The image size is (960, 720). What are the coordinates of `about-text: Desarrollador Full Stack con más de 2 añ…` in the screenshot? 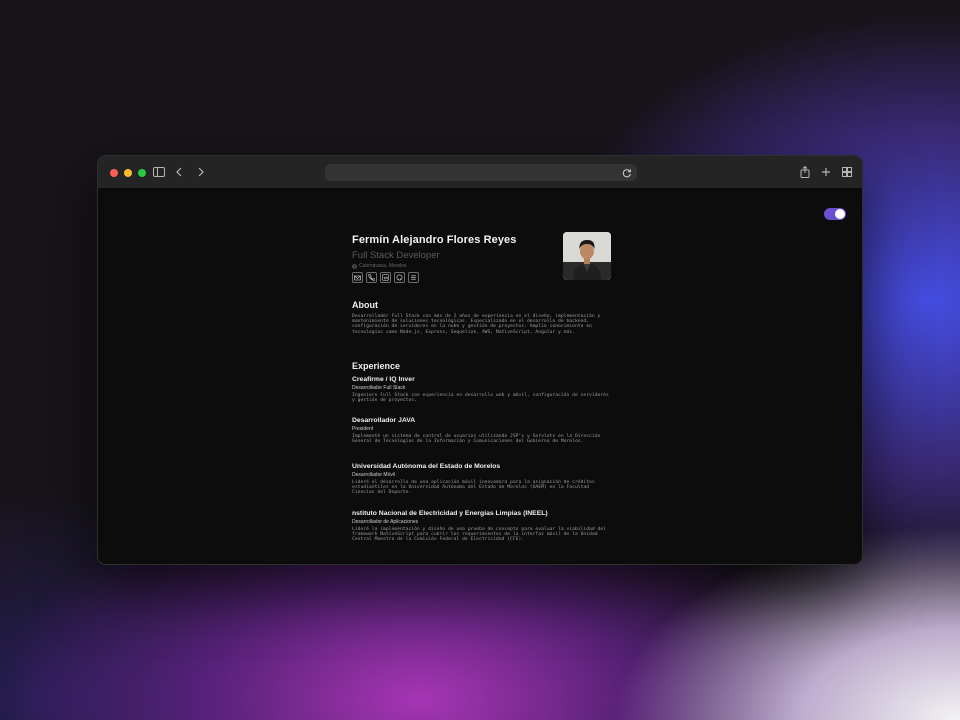 It's located at (476, 324).